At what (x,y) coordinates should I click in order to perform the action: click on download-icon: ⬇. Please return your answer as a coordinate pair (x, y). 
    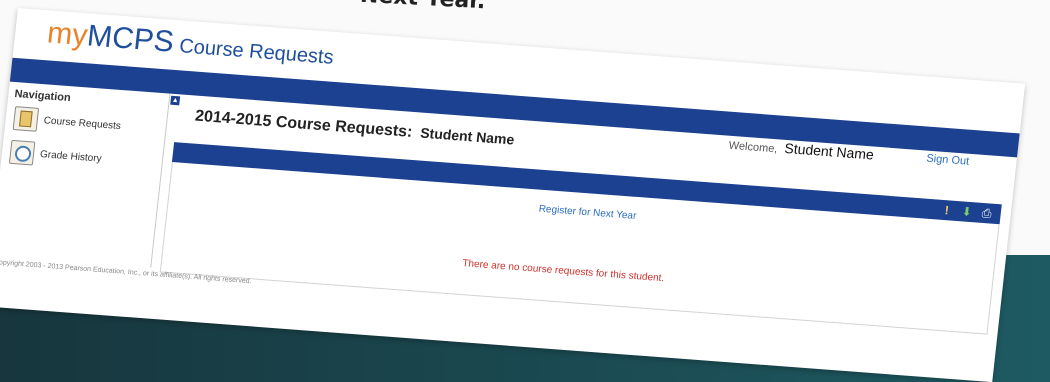
    Looking at the image, I should click on (967, 212).